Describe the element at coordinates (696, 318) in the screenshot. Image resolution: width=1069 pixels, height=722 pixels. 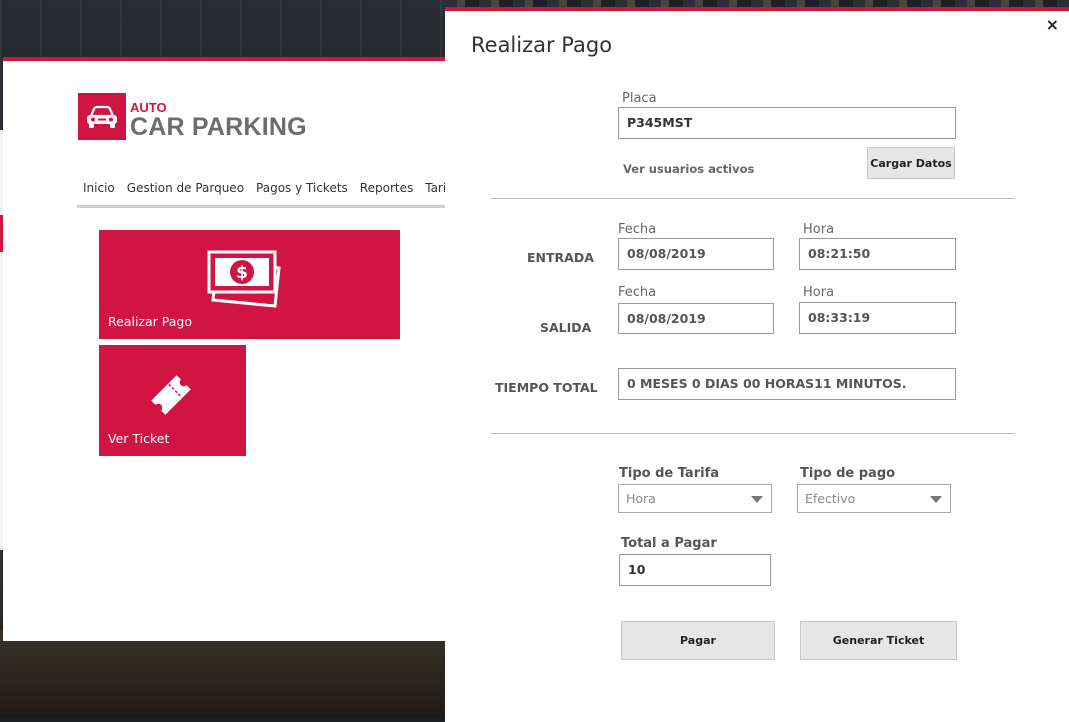
I see `exit-date-field: 08/08/2019` at that location.